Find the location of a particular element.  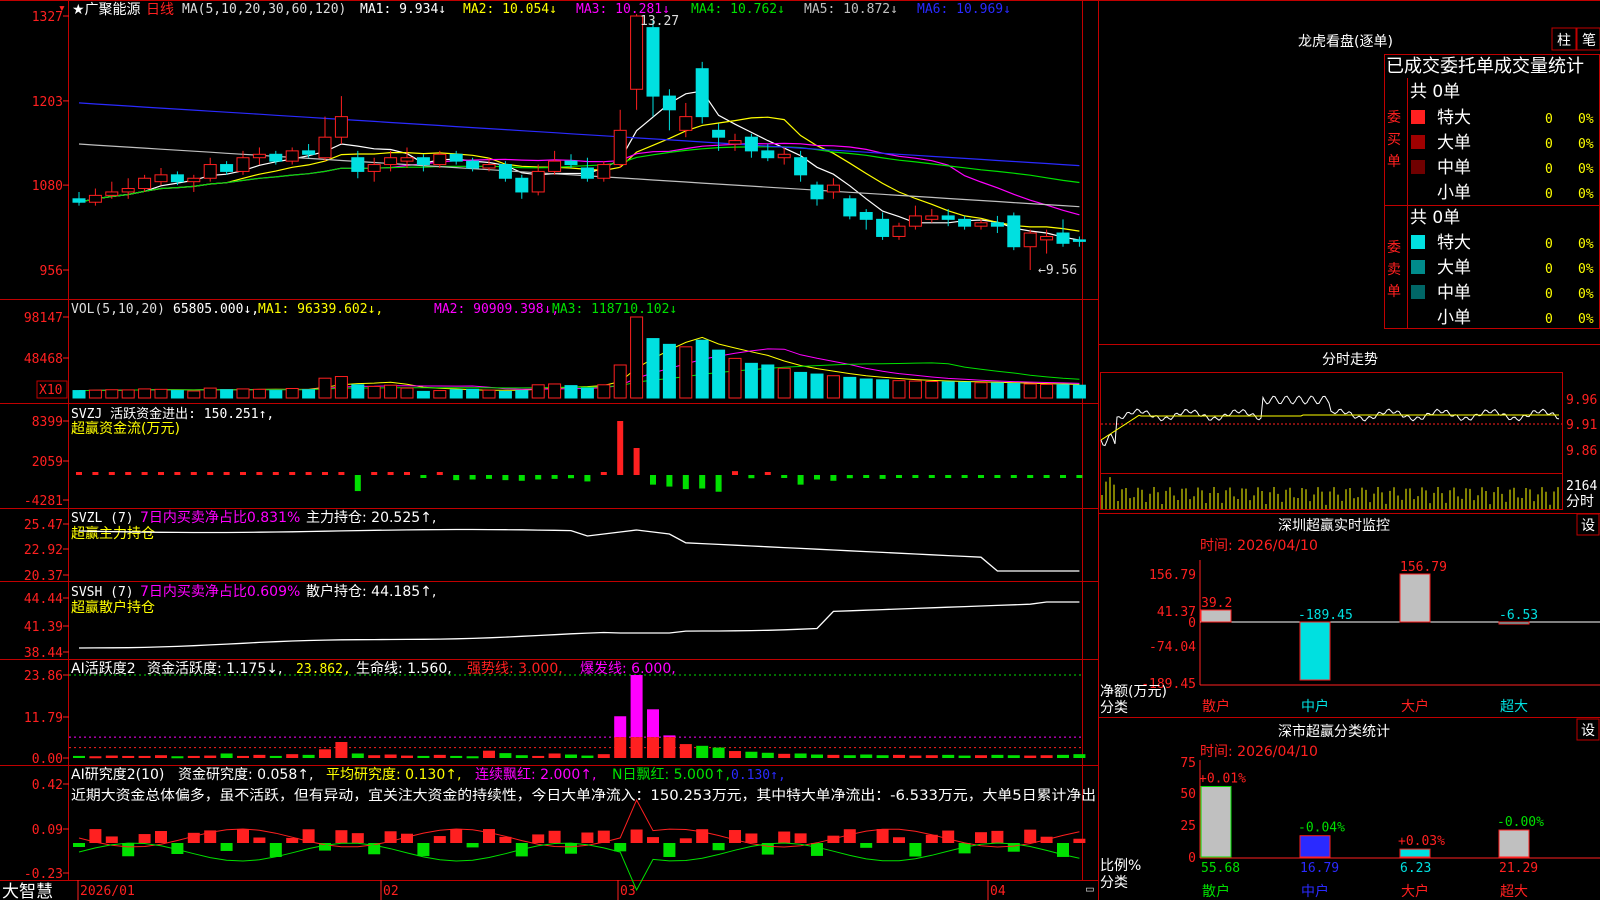

svzj-label: SVZJ 活跃资金进出: 150.251↑, is located at coordinates (172, 414).